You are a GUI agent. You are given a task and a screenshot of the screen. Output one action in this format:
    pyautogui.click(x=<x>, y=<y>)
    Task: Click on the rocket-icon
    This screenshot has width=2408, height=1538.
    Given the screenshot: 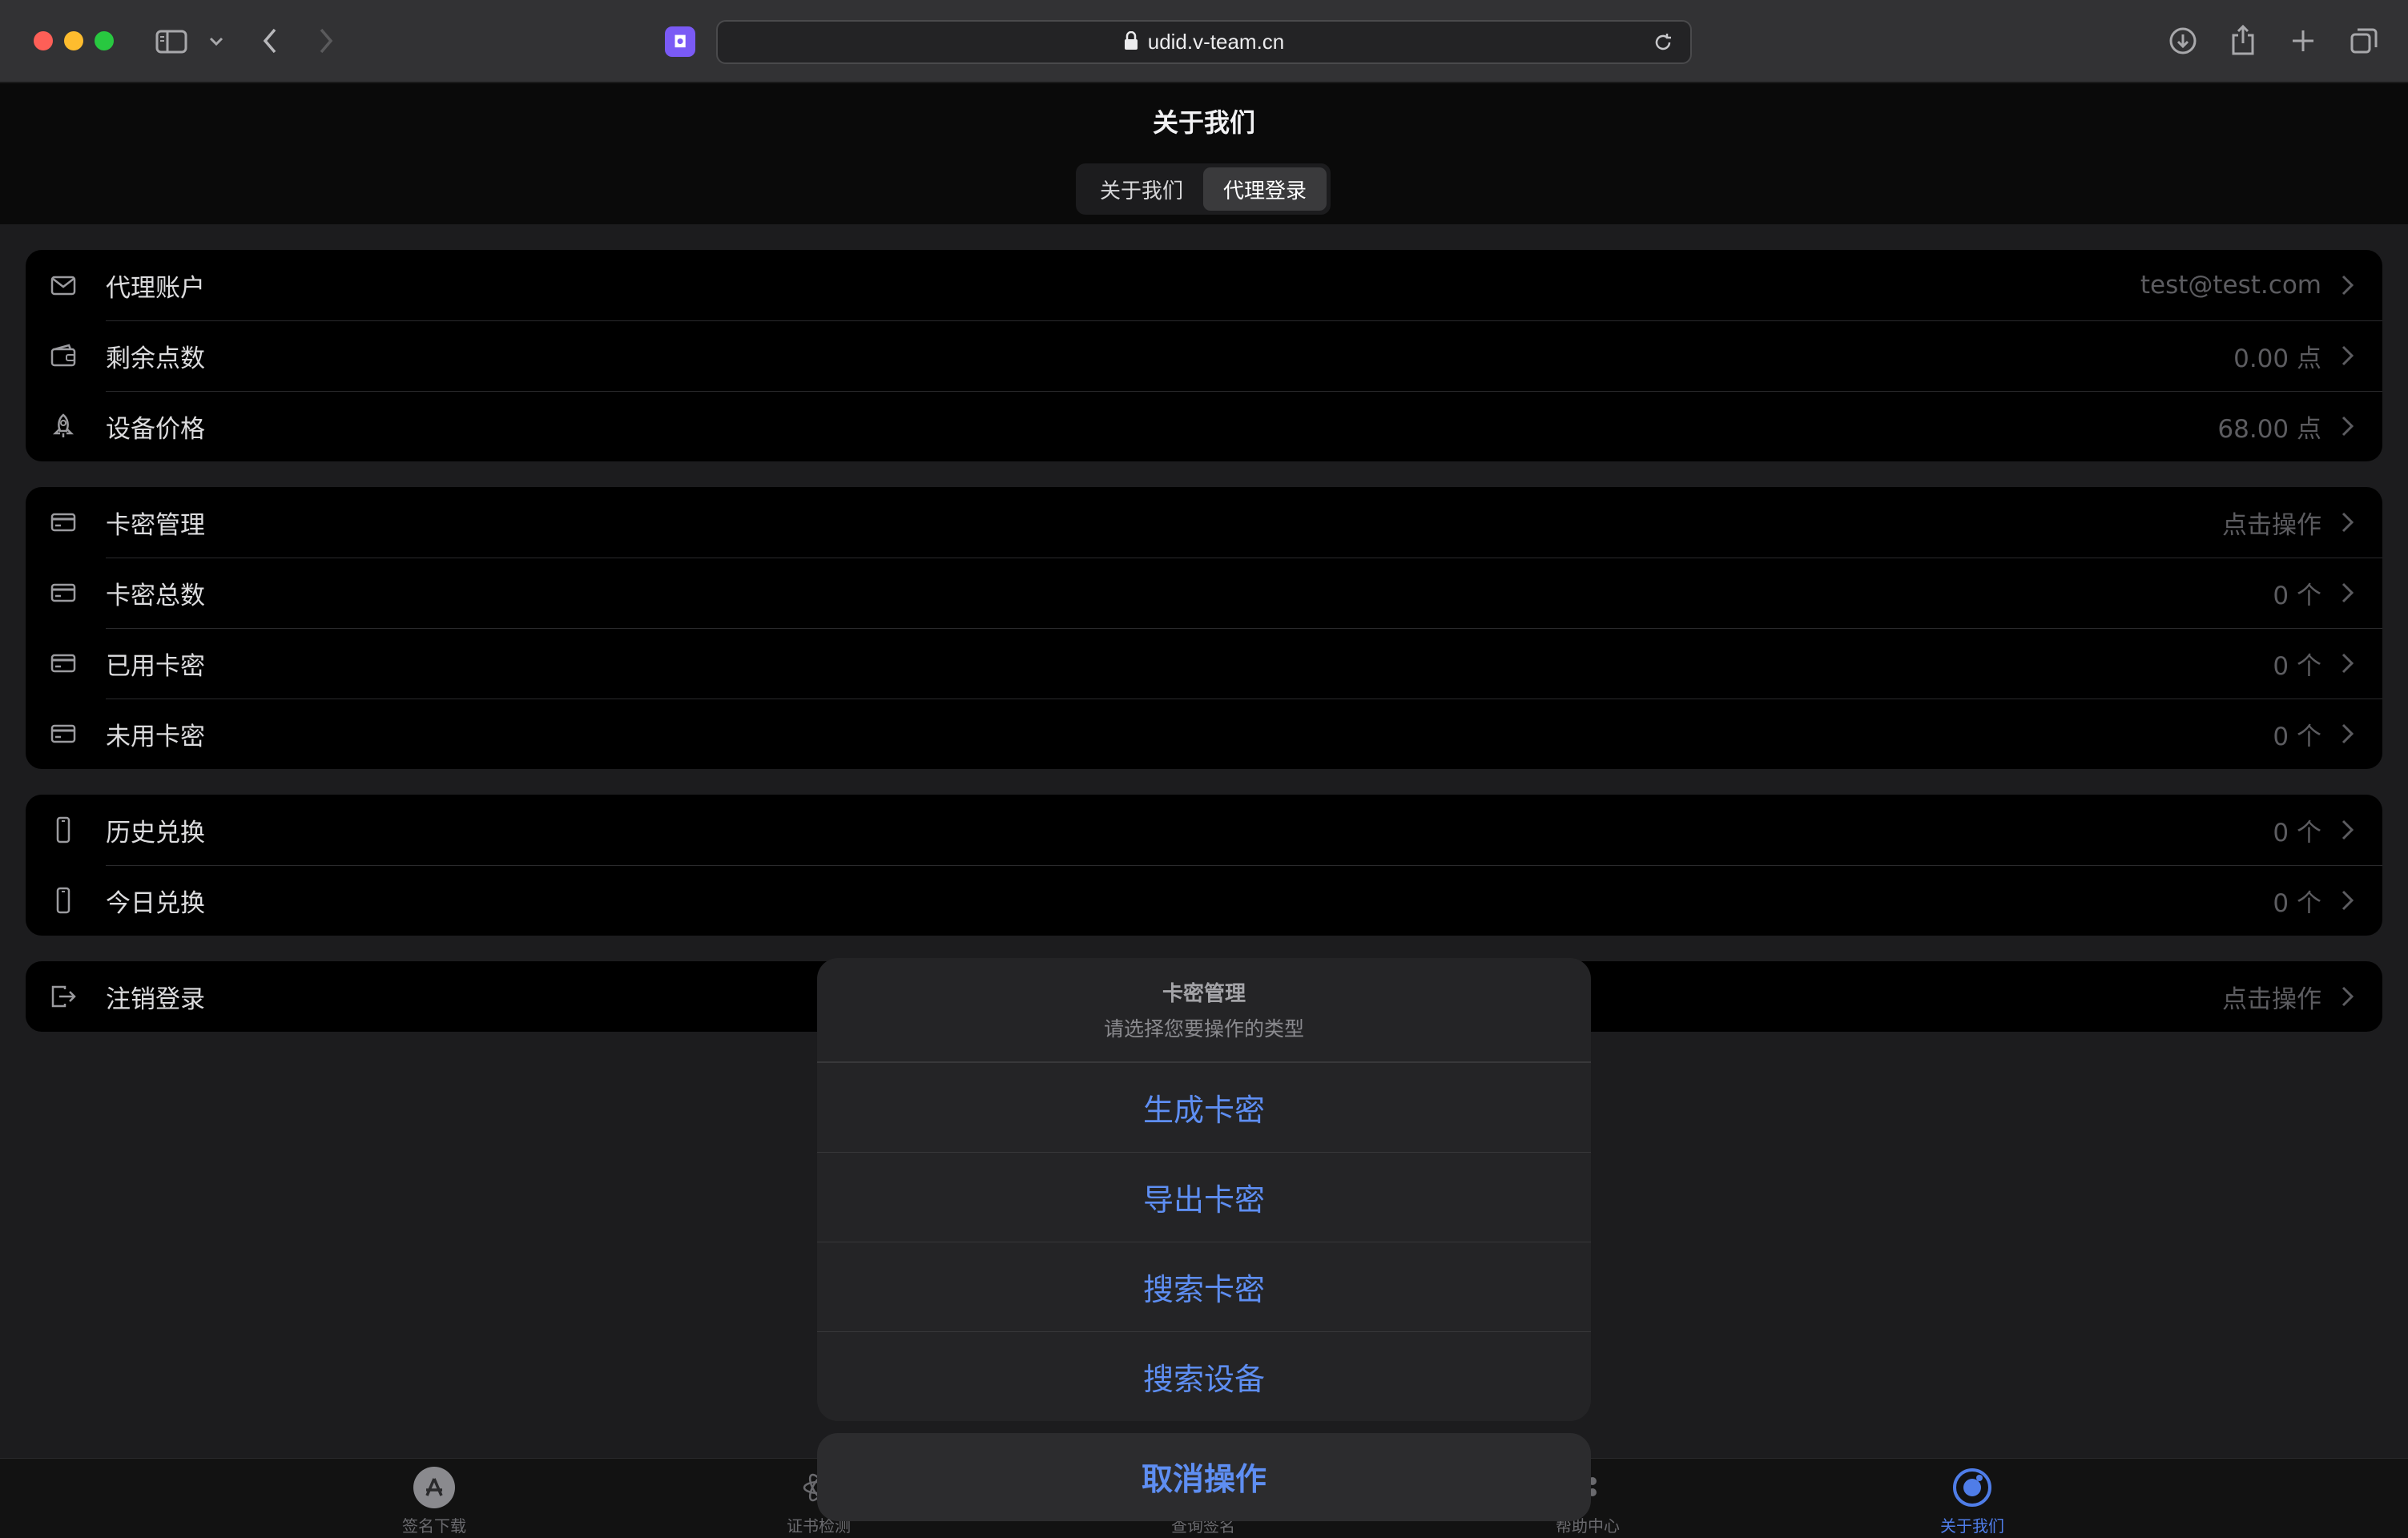 What is the action you would take?
    pyautogui.click(x=63, y=427)
    